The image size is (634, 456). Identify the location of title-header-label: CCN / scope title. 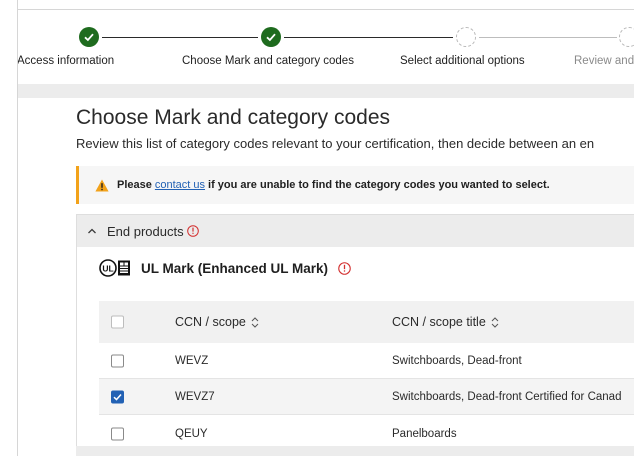
(439, 322).